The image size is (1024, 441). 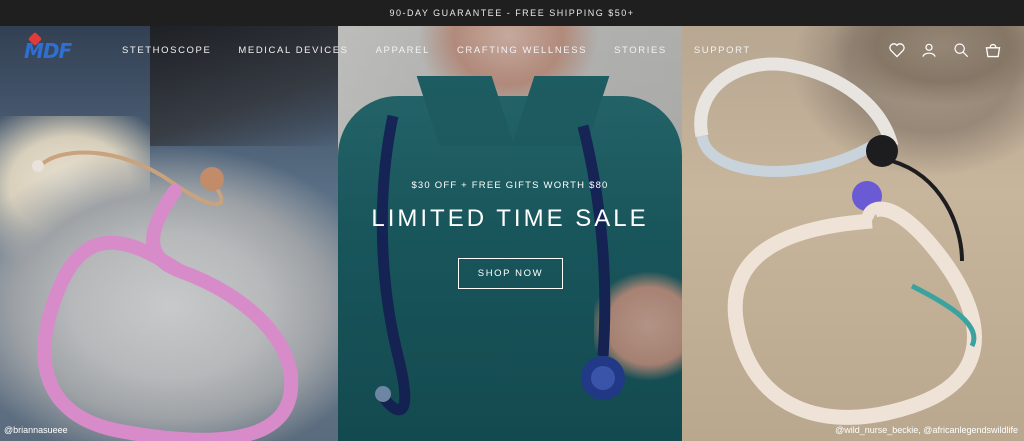 I want to click on cart-icon, so click(x=993, y=50).